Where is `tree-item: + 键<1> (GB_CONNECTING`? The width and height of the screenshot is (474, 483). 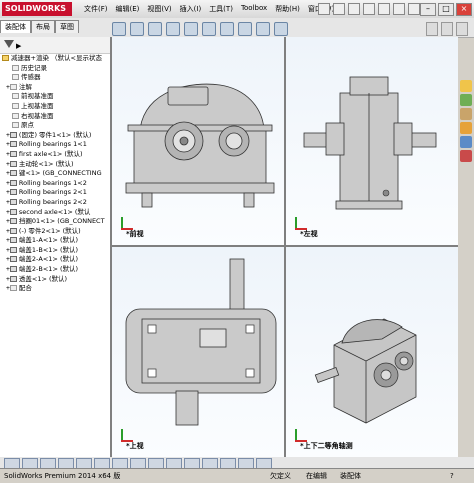
tree-item: + 键<1> (GB_CONNECTING is located at coordinates (55, 174).